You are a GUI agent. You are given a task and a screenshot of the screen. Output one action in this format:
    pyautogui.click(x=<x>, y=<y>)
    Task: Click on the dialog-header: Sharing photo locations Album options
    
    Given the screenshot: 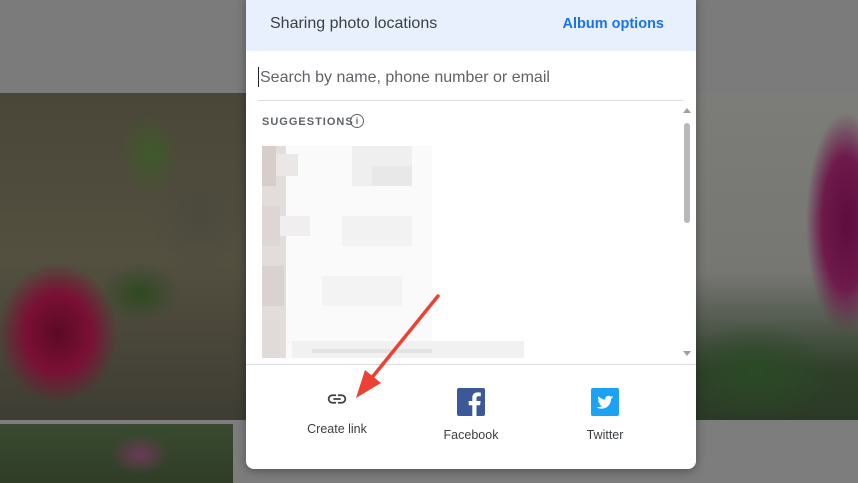 What is the action you would take?
    pyautogui.click(x=471, y=25)
    